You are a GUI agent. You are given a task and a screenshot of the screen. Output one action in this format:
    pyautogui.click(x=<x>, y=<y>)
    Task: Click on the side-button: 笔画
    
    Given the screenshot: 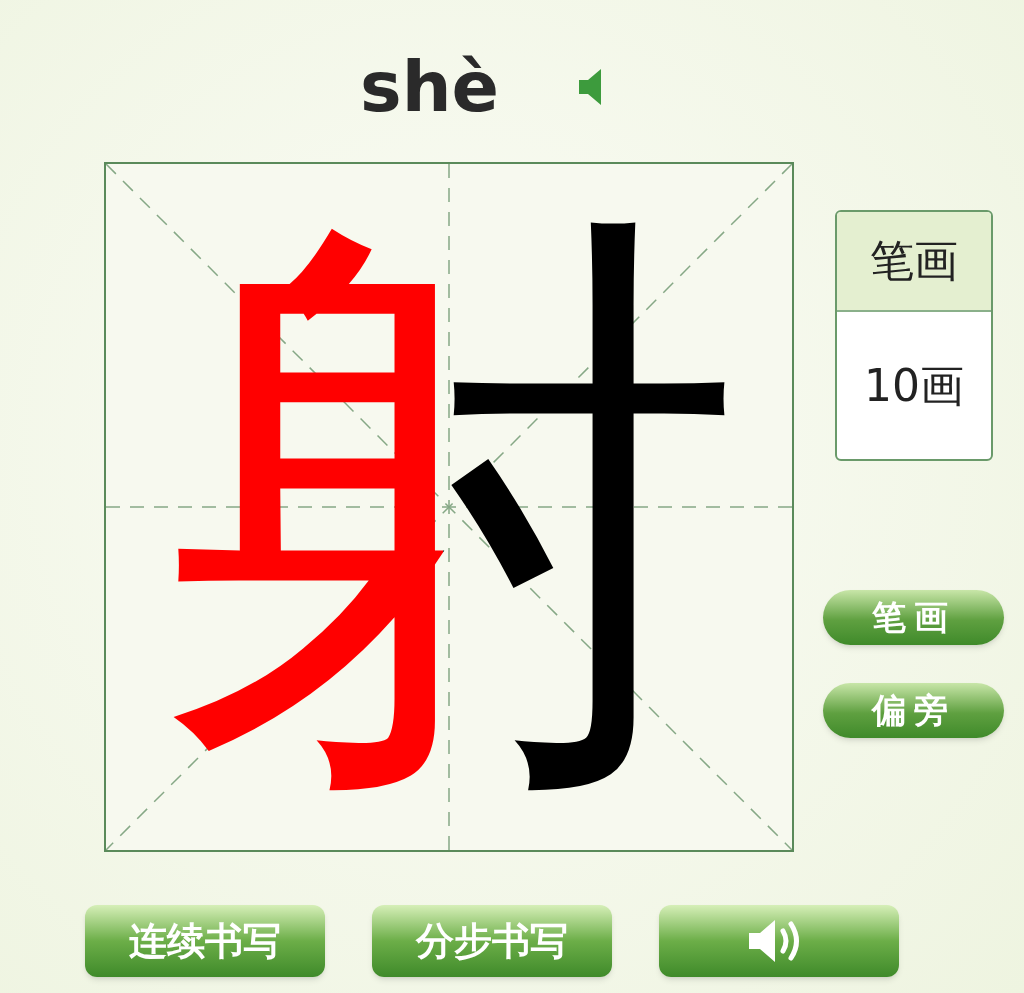 What is the action you would take?
    pyautogui.click(x=913, y=617)
    